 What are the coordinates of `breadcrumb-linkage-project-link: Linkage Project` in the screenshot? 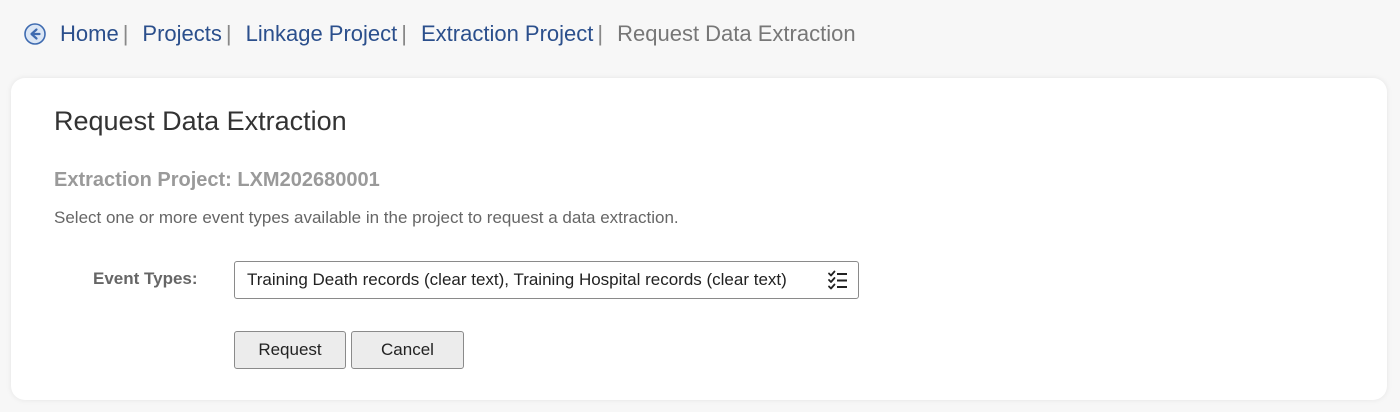 It's located at (322, 34).